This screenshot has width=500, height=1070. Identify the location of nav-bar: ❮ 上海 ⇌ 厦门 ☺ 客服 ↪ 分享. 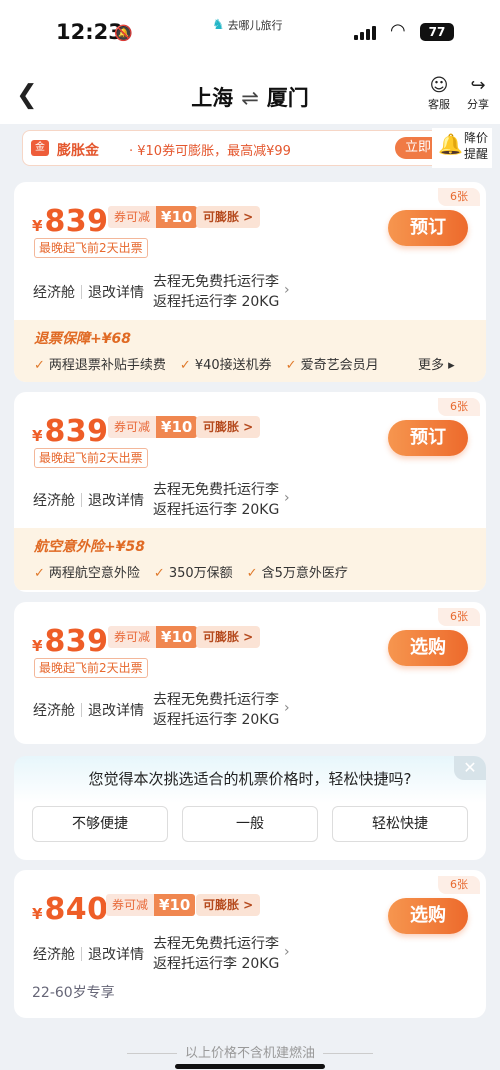
(250, 95).